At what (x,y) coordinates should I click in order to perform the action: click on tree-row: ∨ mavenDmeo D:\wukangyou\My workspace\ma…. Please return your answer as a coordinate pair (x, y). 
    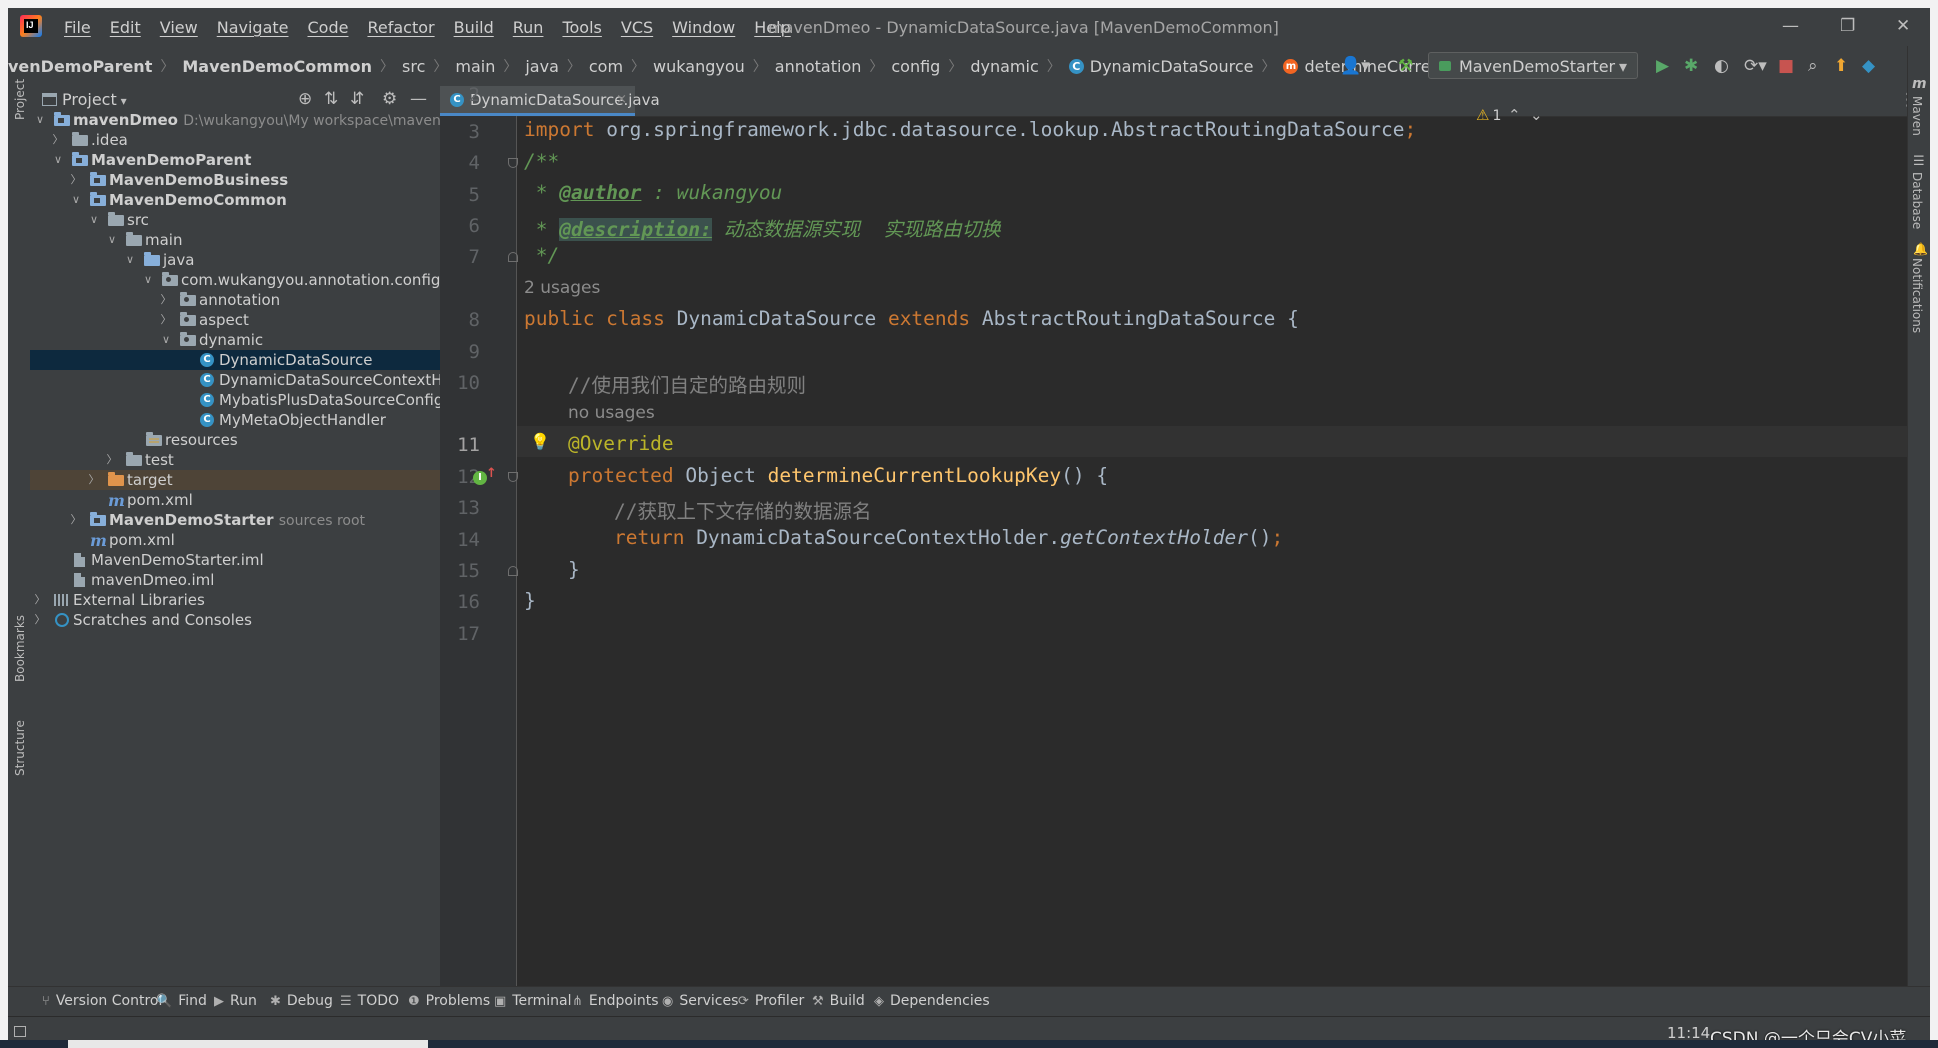
    Looking at the image, I should click on (256, 120).